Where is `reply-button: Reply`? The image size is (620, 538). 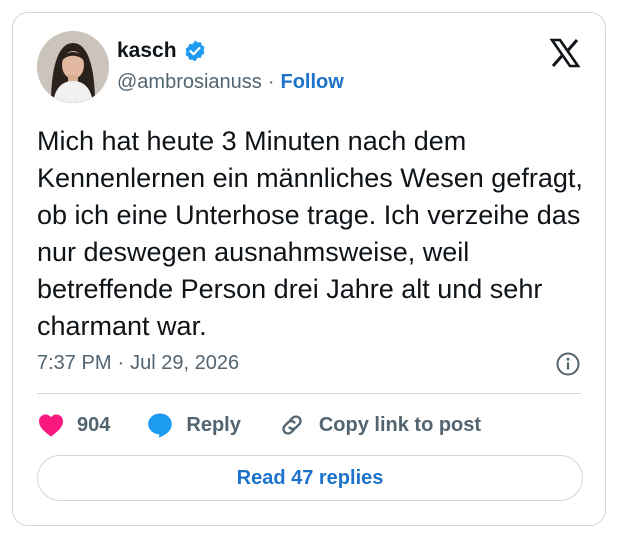 reply-button: Reply is located at coordinates (193, 425).